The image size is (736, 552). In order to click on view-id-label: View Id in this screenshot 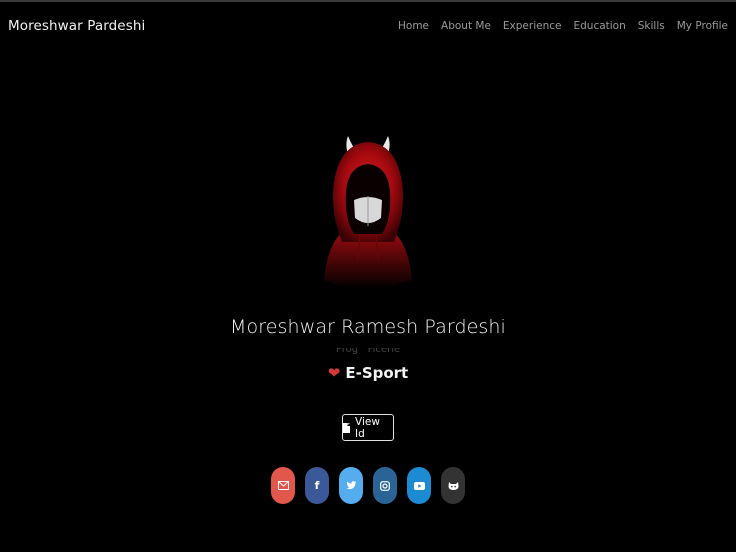, I will do `click(367, 427)`.